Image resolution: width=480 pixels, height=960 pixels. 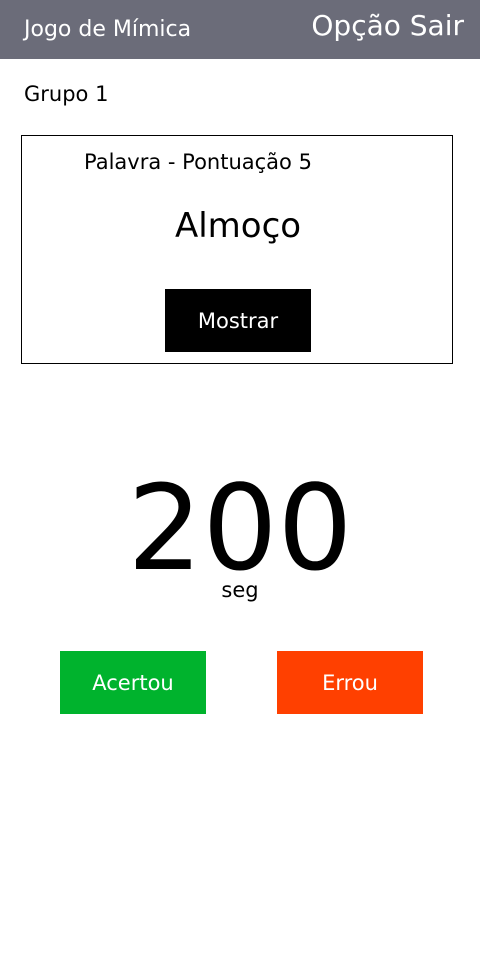 I want to click on header-bar: Jogo de Mímica Opção Sair, so click(x=240, y=29).